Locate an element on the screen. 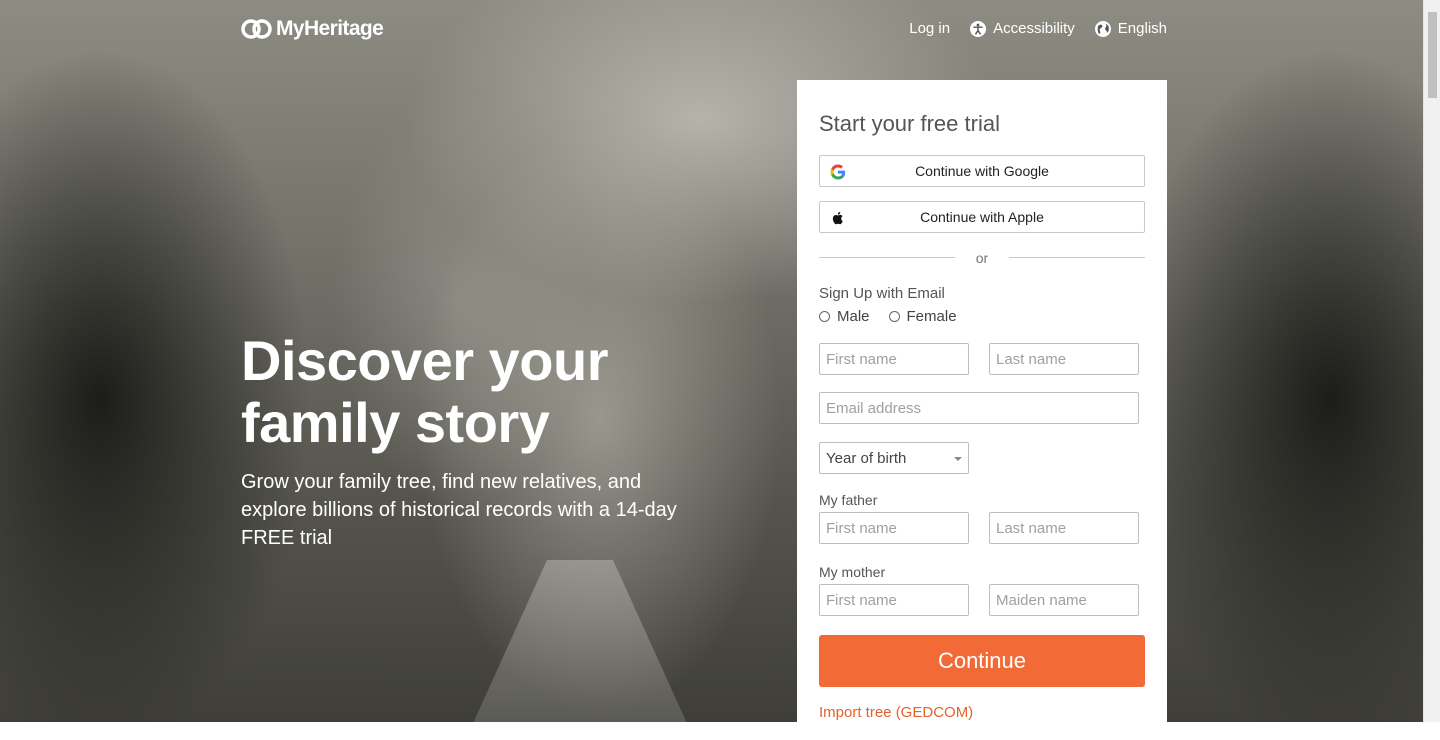 This screenshot has height=740, width=1440. headline-line-2: family story is located at coordinates (395, 422).